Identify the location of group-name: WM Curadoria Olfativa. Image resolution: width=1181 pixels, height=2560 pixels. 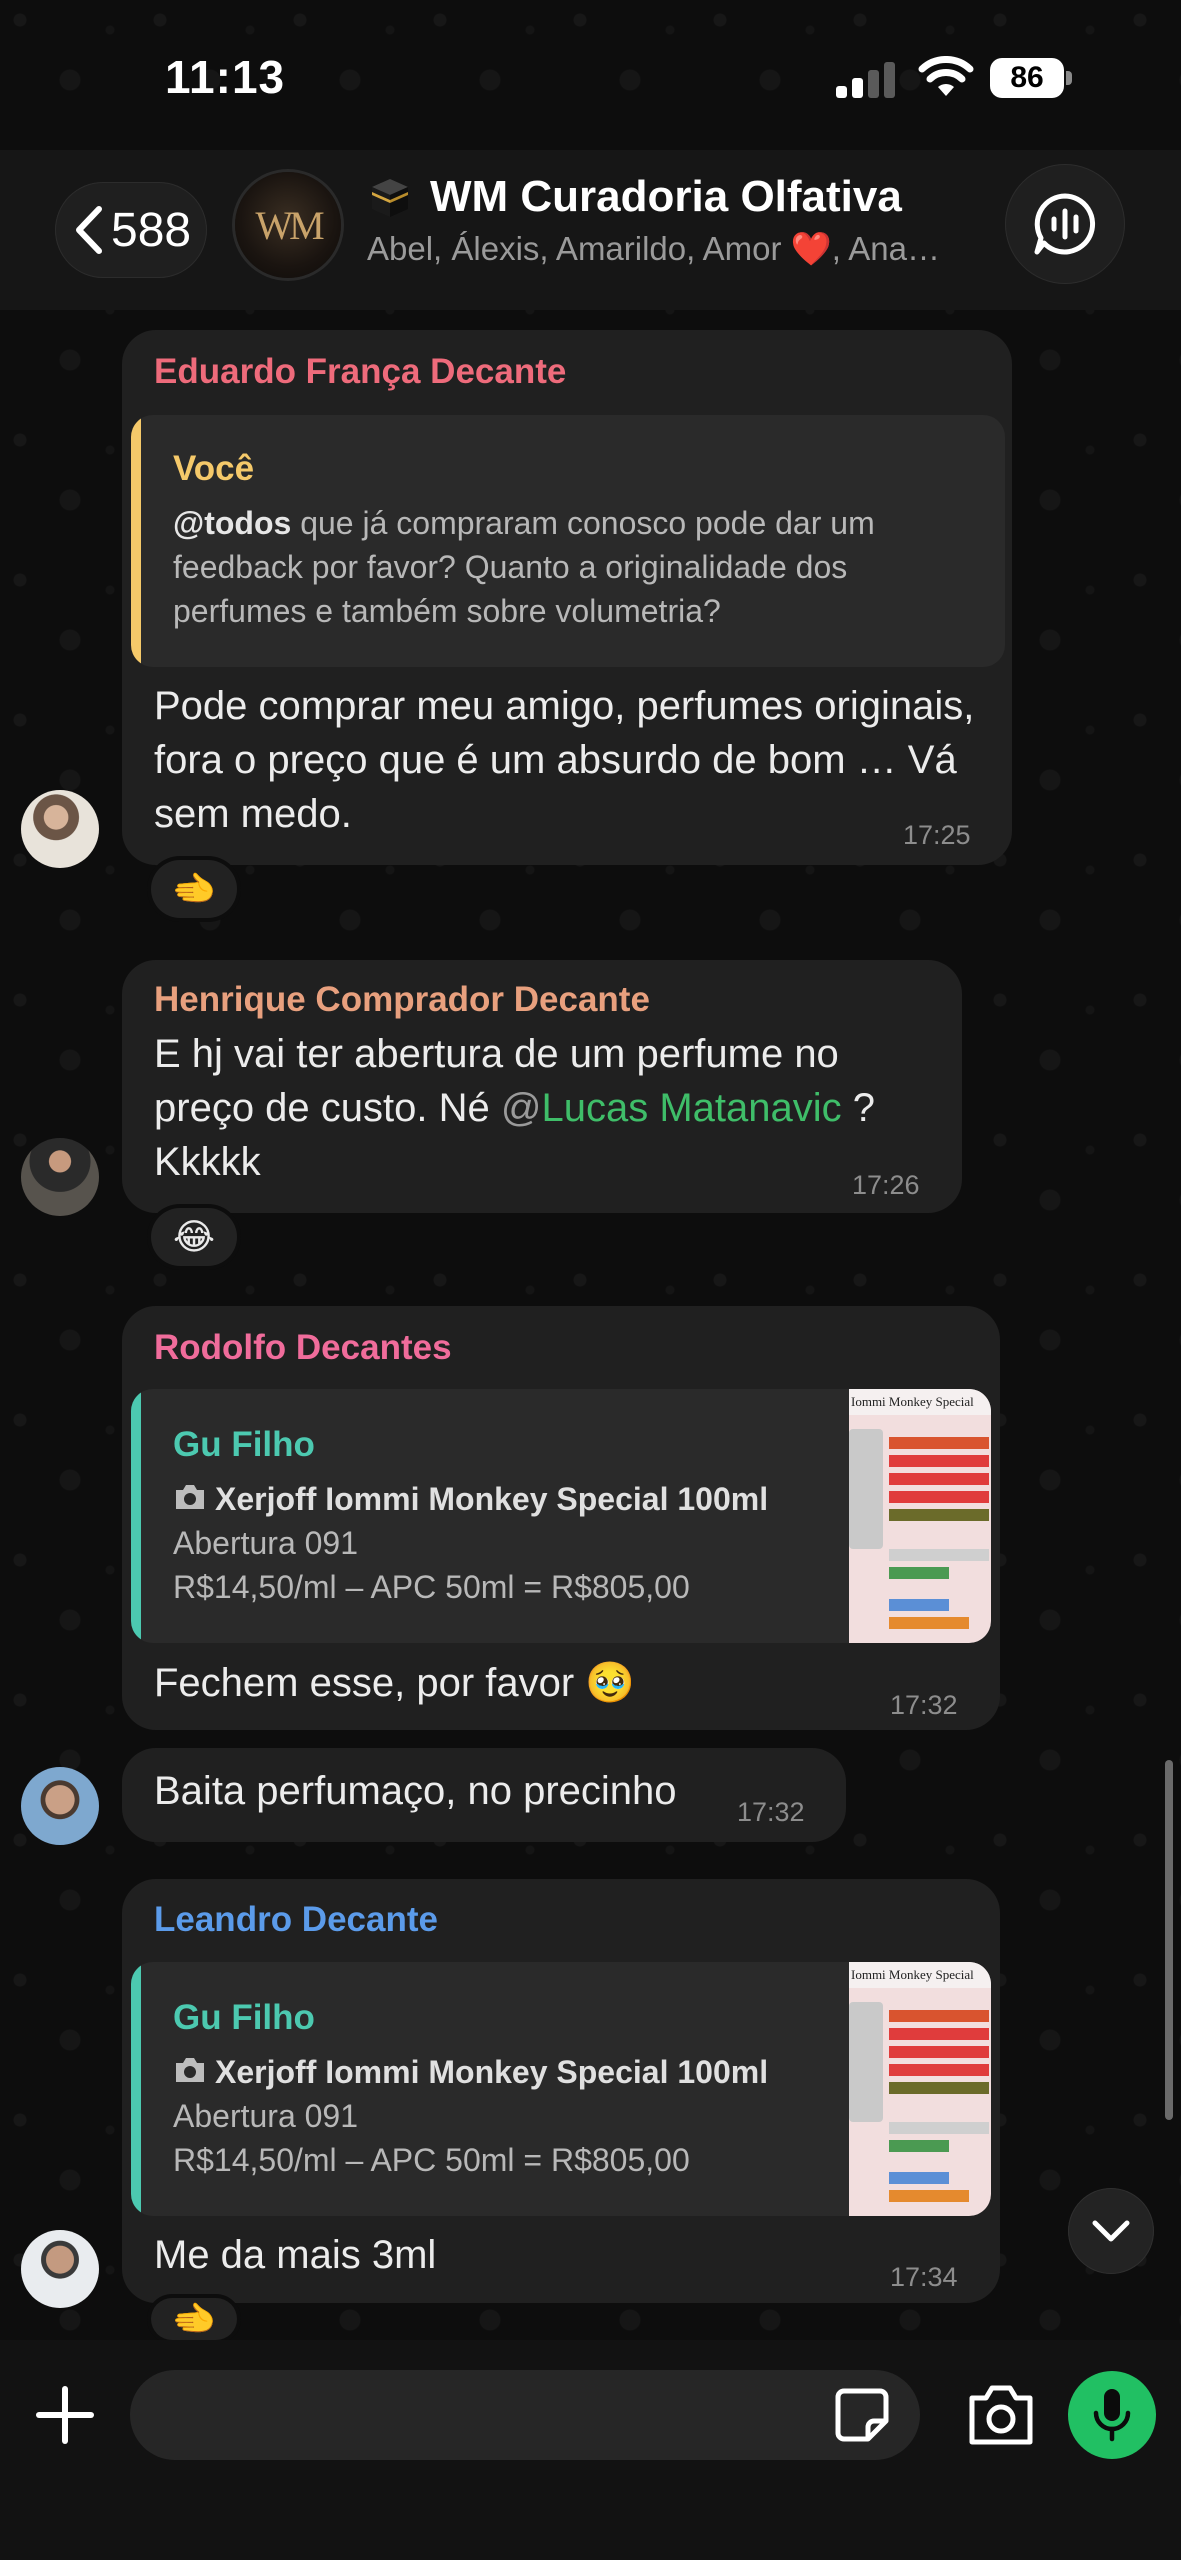
(666, 196).